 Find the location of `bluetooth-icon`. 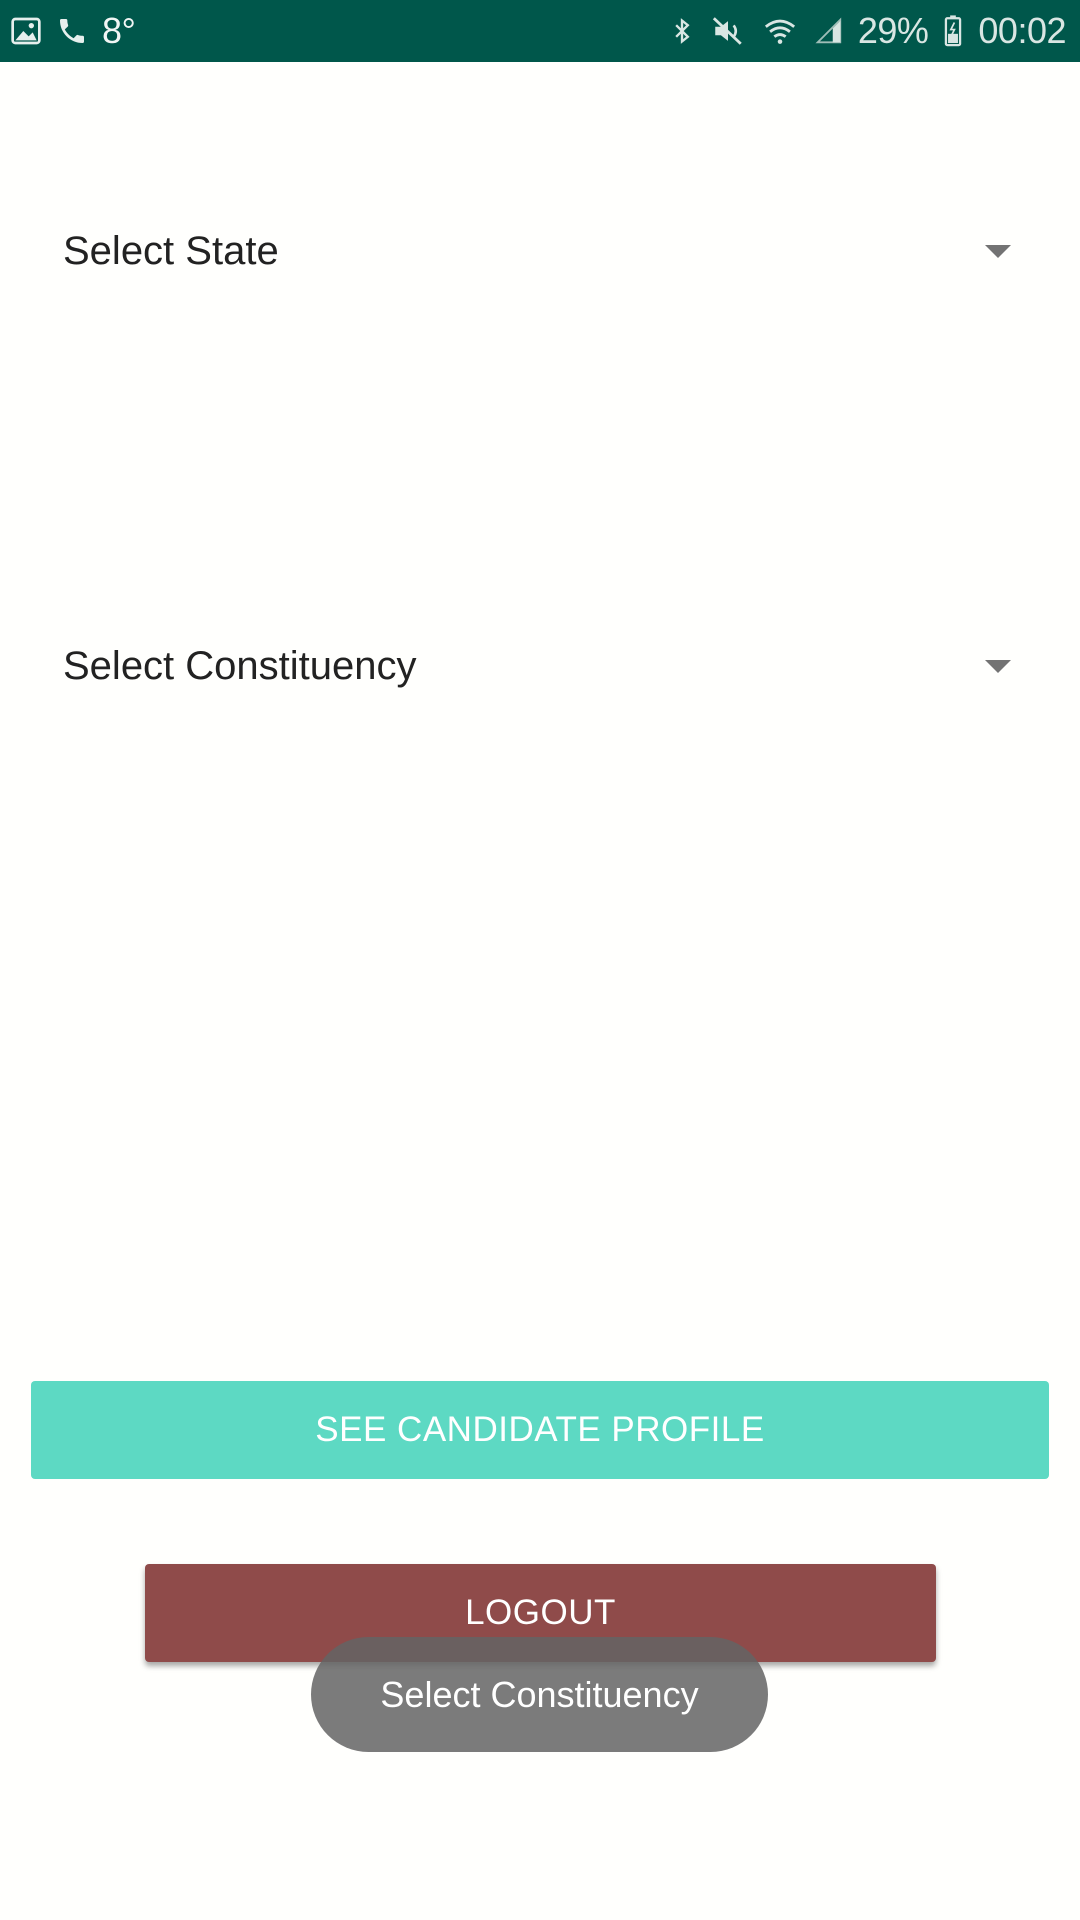

bluetooth-icon is located at coordinates (682, 31).